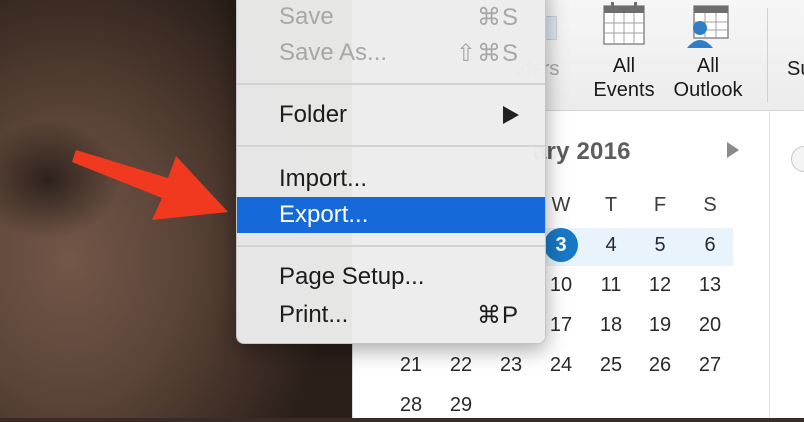  What do you see at coordinates (611, 285) in the screenshot?
I see `calendar-day: 11` at bounding box center [611, 285].